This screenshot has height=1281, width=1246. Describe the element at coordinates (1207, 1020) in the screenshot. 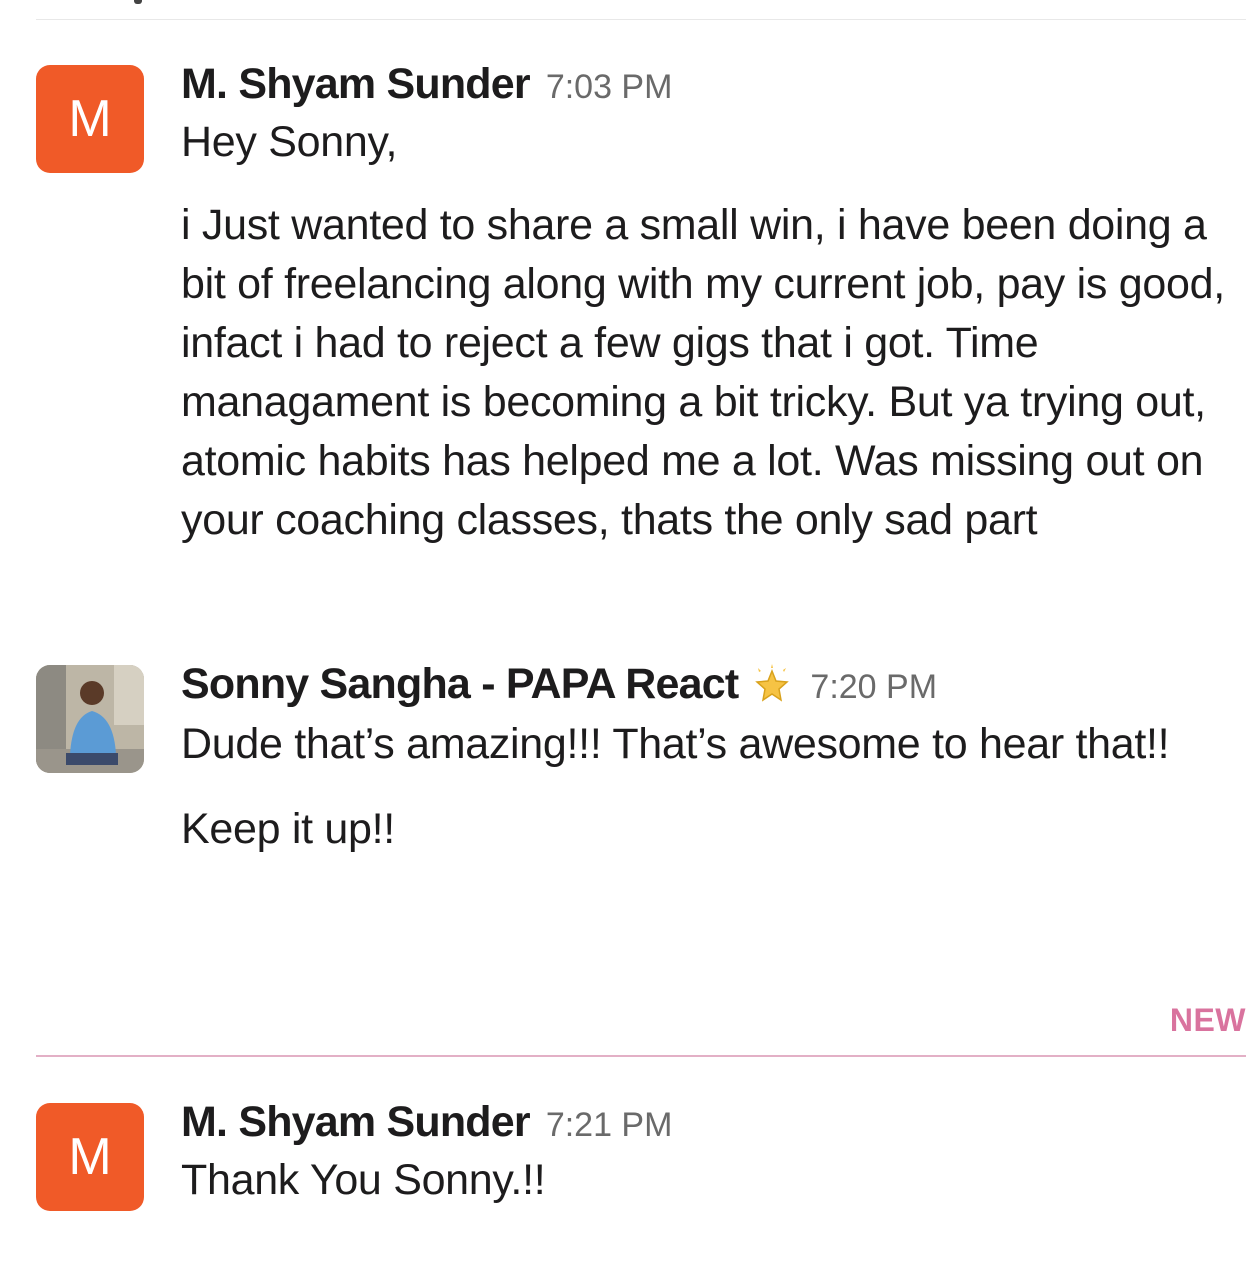

I see `new-messages-label: NEW` at that location.